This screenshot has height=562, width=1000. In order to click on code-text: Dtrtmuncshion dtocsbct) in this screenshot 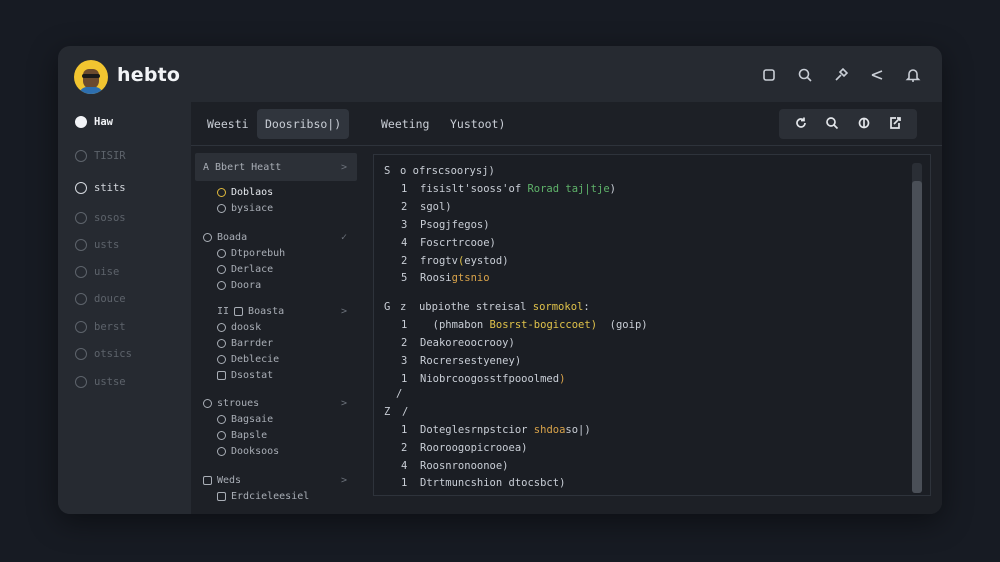, I will do `click(493, 483)`.